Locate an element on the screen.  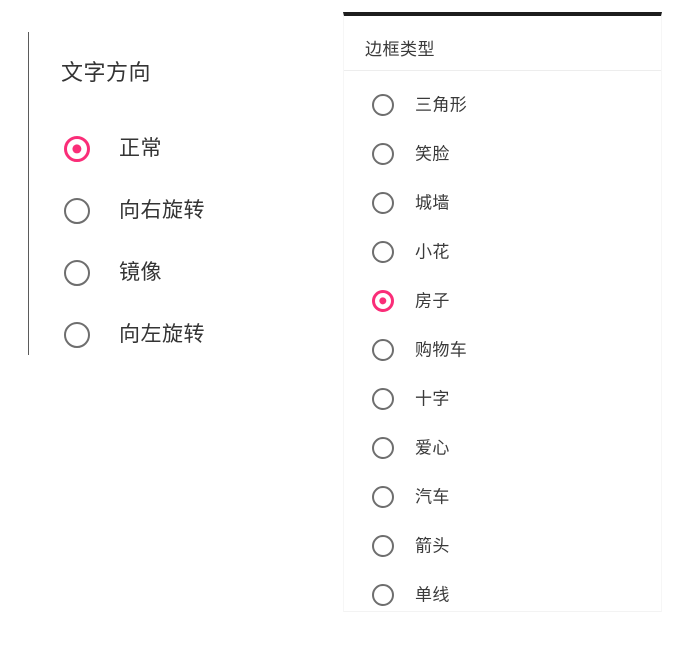
text-direction-option: 镜像 is located at coordinates (173, 273).